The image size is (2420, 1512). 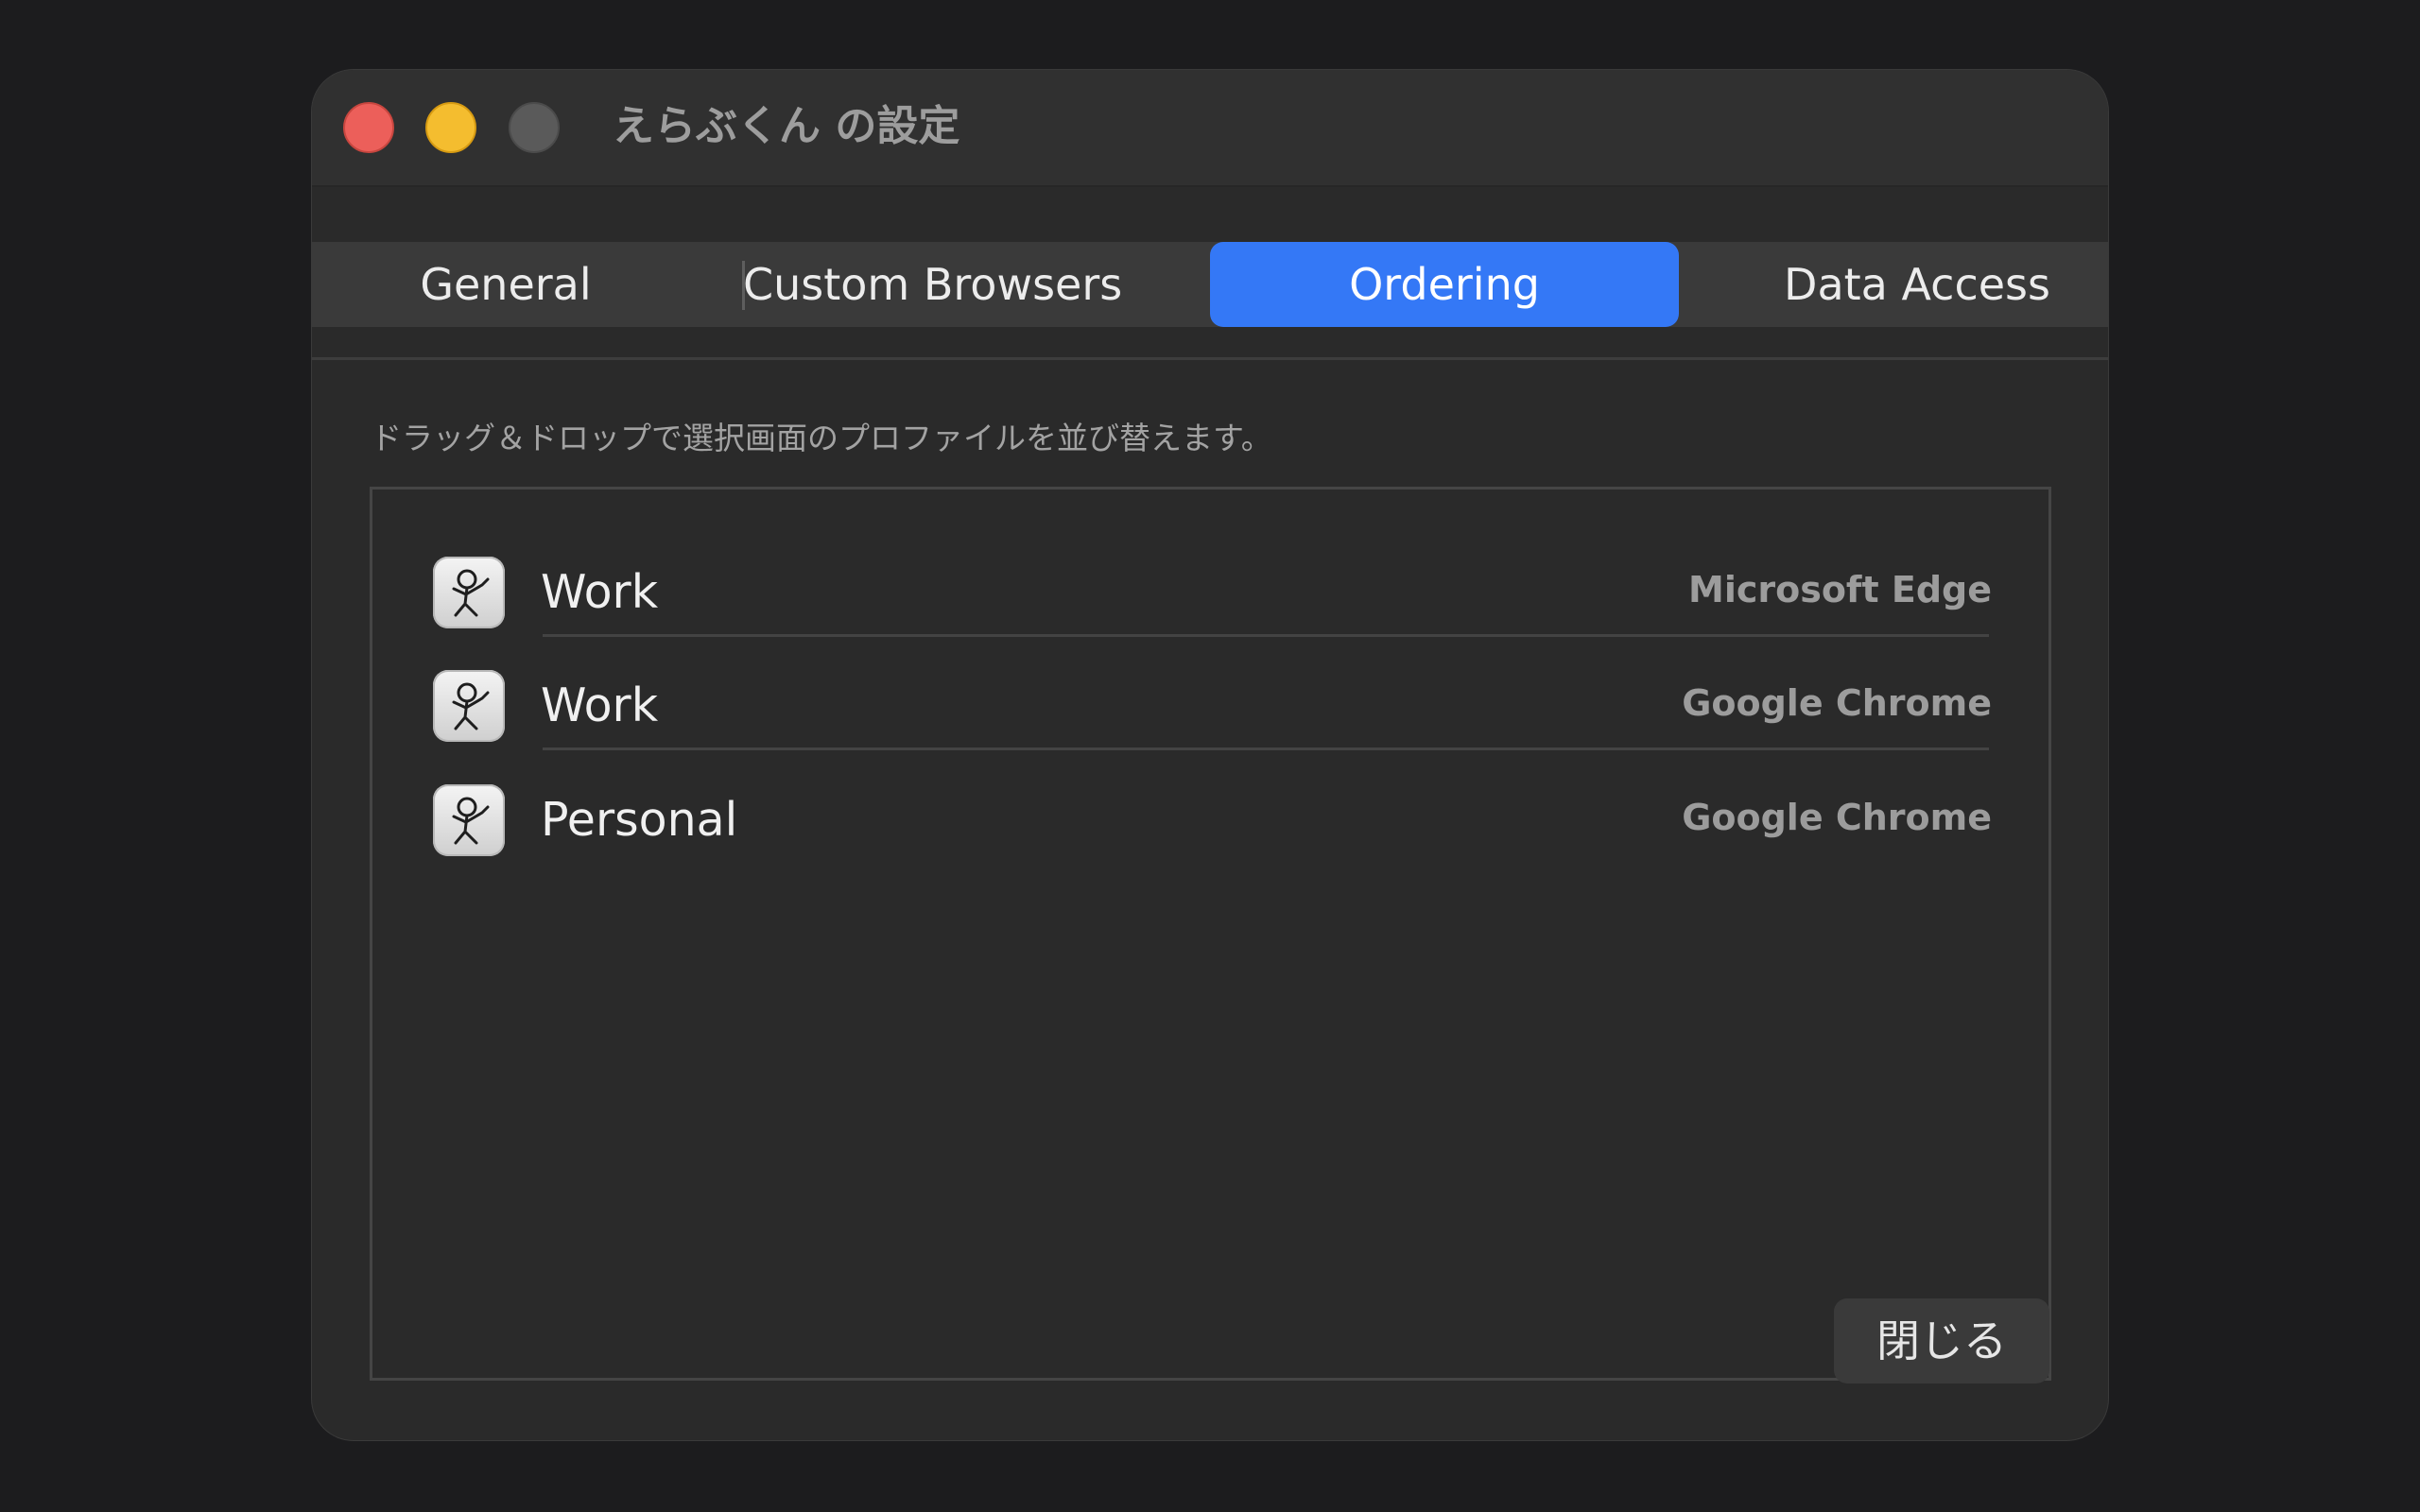 I want to click on tab-general: General, so click(x=506, y=284).